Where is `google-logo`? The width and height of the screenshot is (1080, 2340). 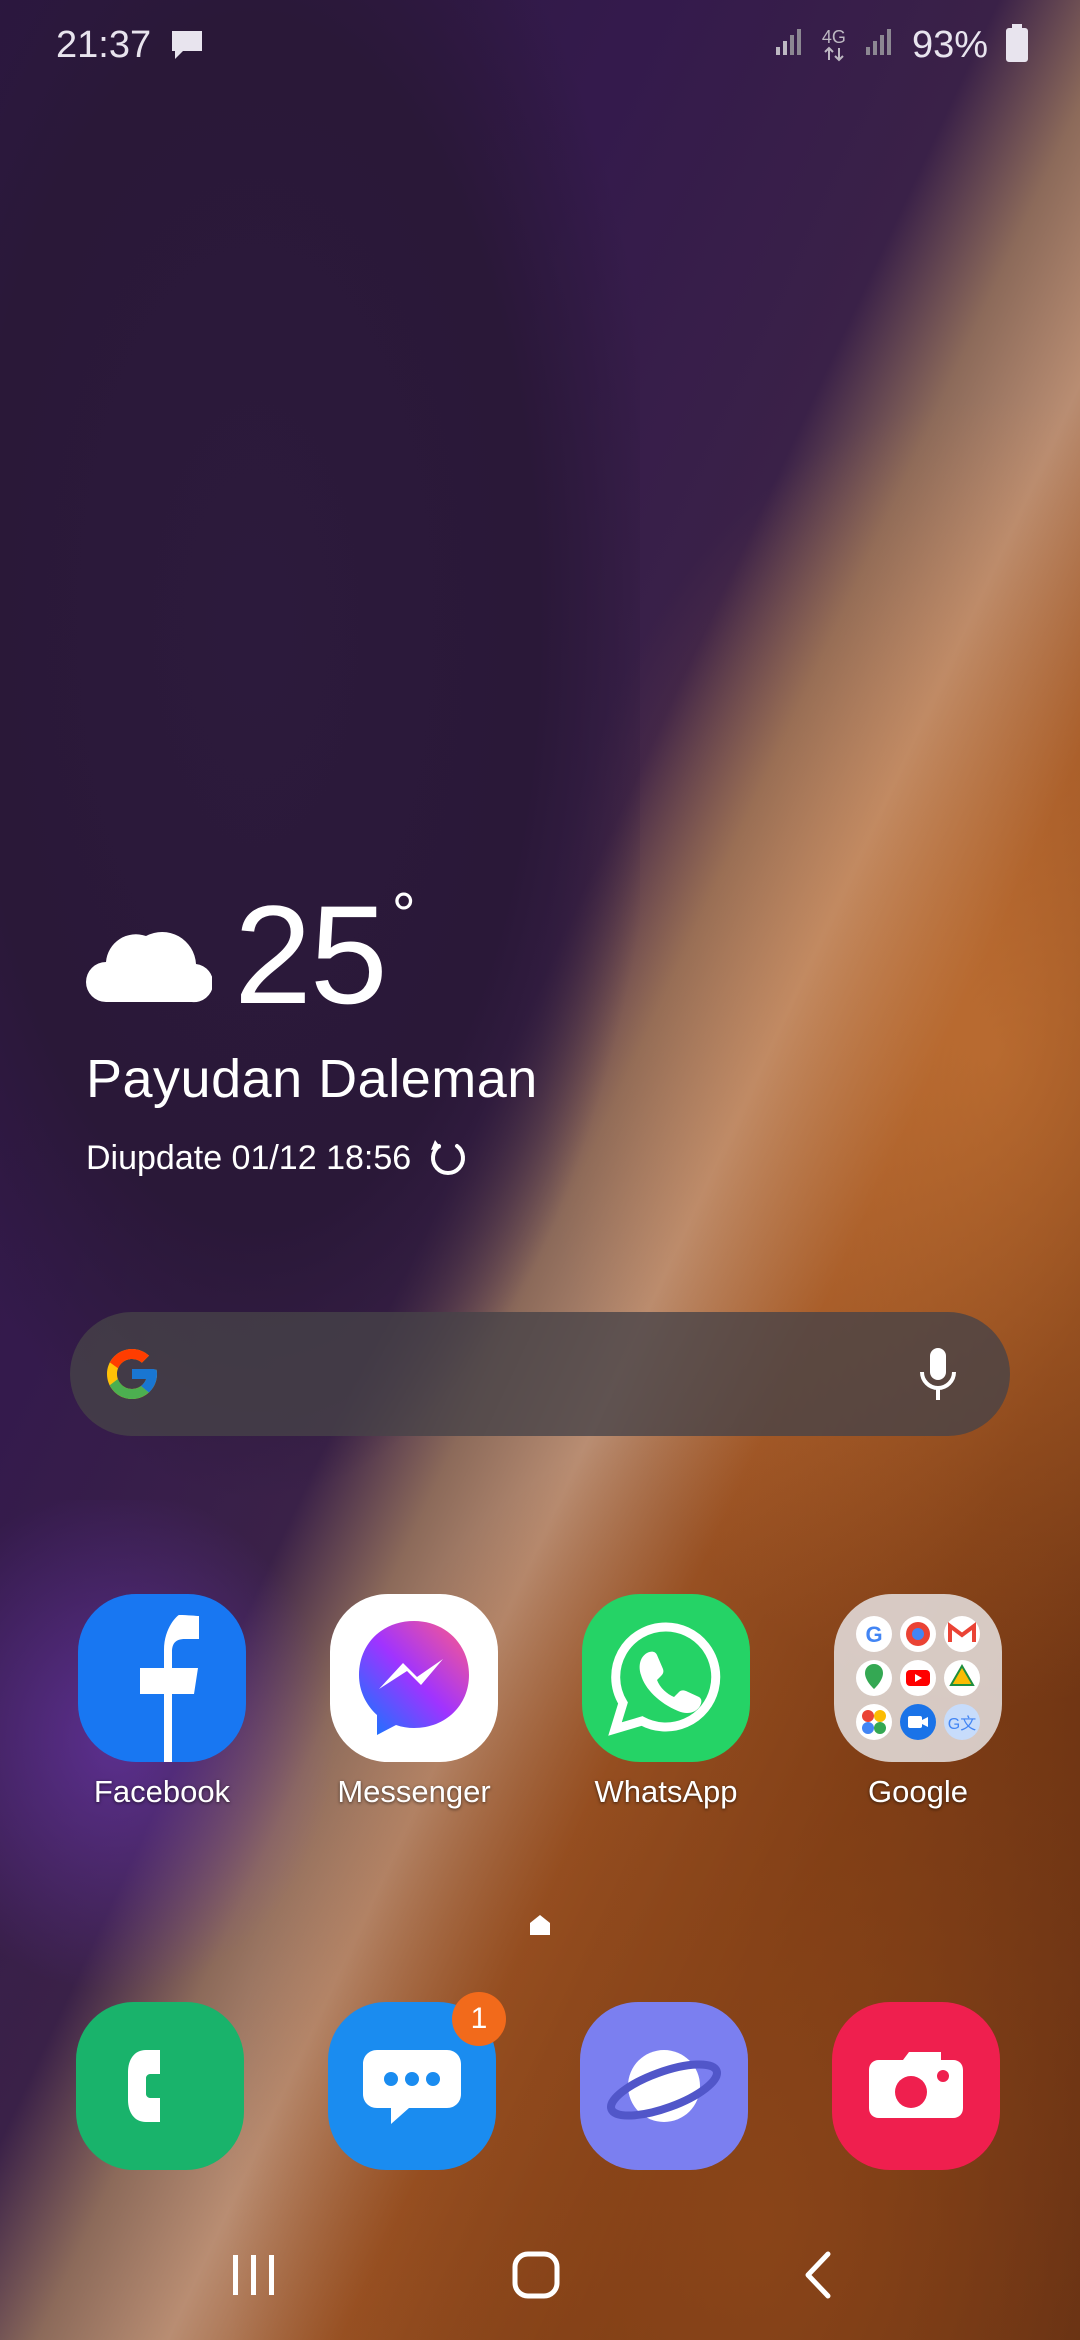 google-logo is located at coordinates (132, 1374).